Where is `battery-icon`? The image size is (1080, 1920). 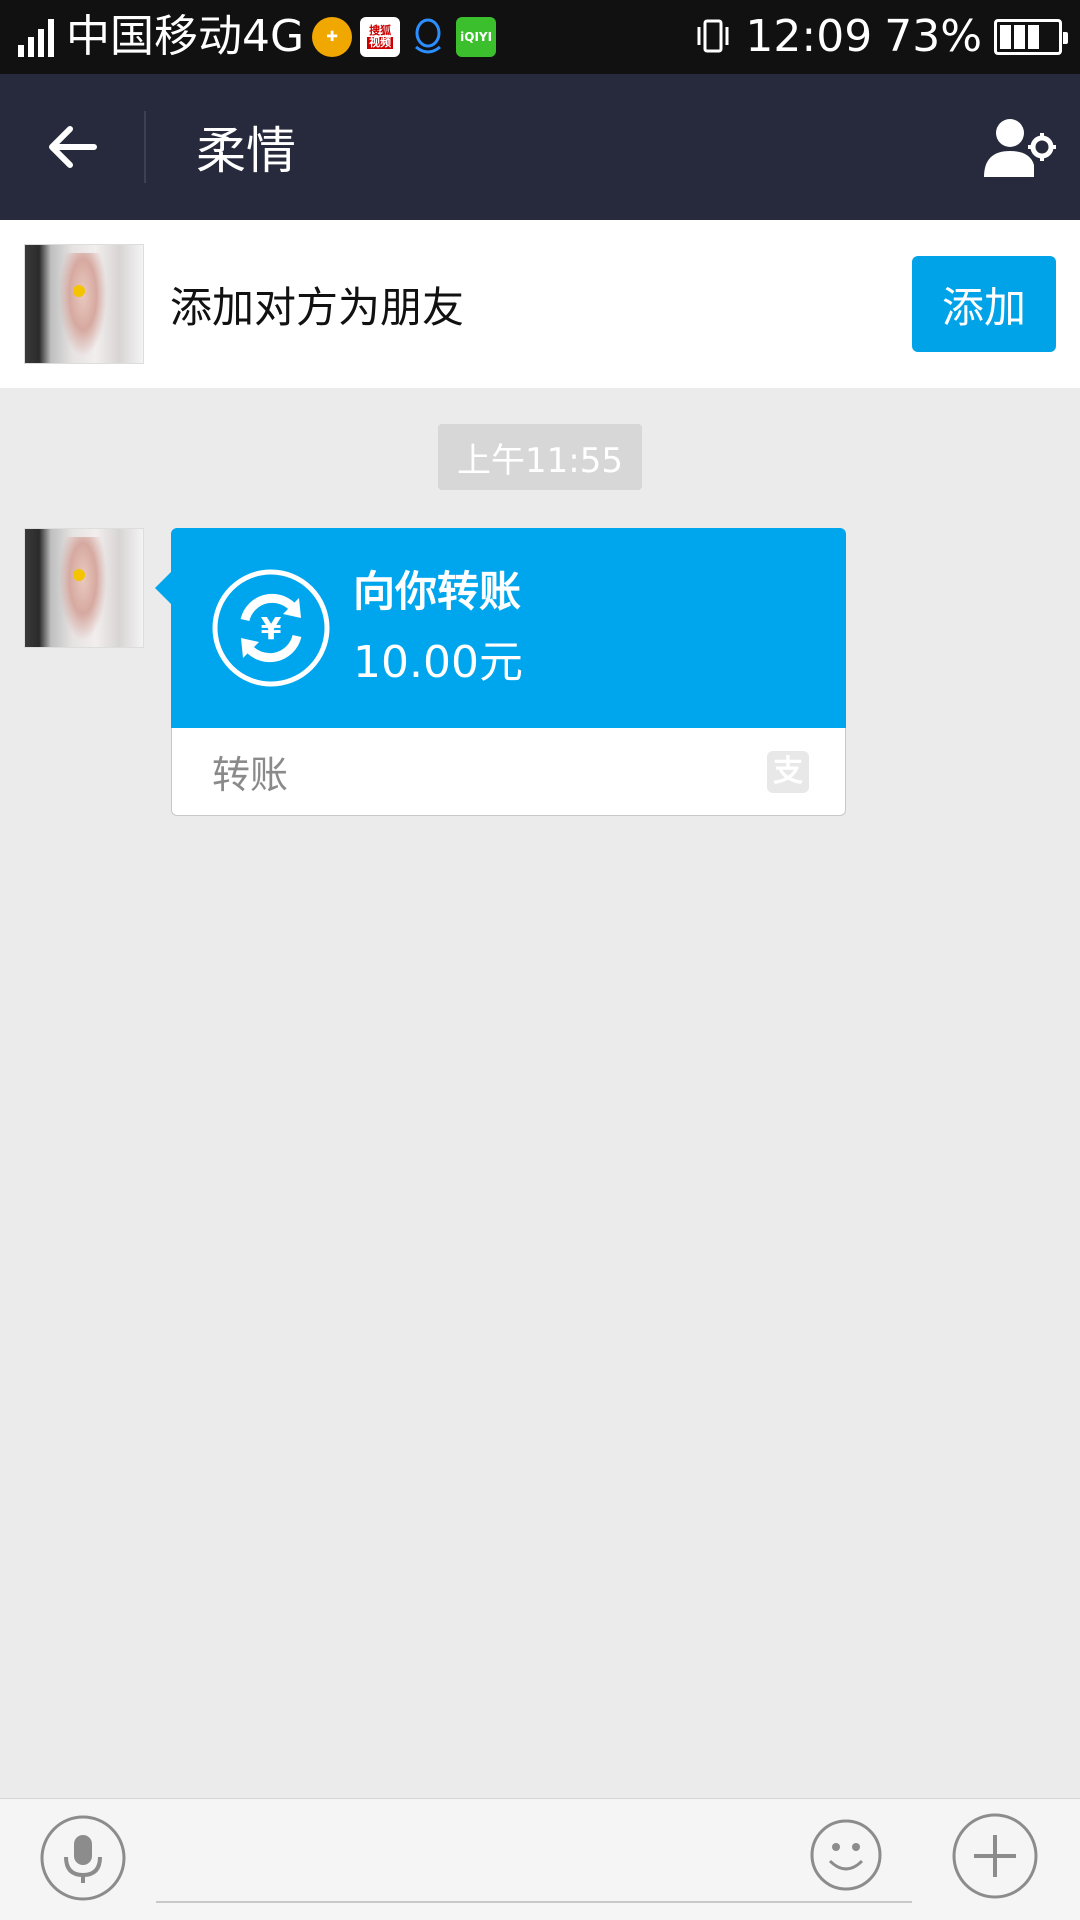 battery-icon is located at coordinates (1031, 37).